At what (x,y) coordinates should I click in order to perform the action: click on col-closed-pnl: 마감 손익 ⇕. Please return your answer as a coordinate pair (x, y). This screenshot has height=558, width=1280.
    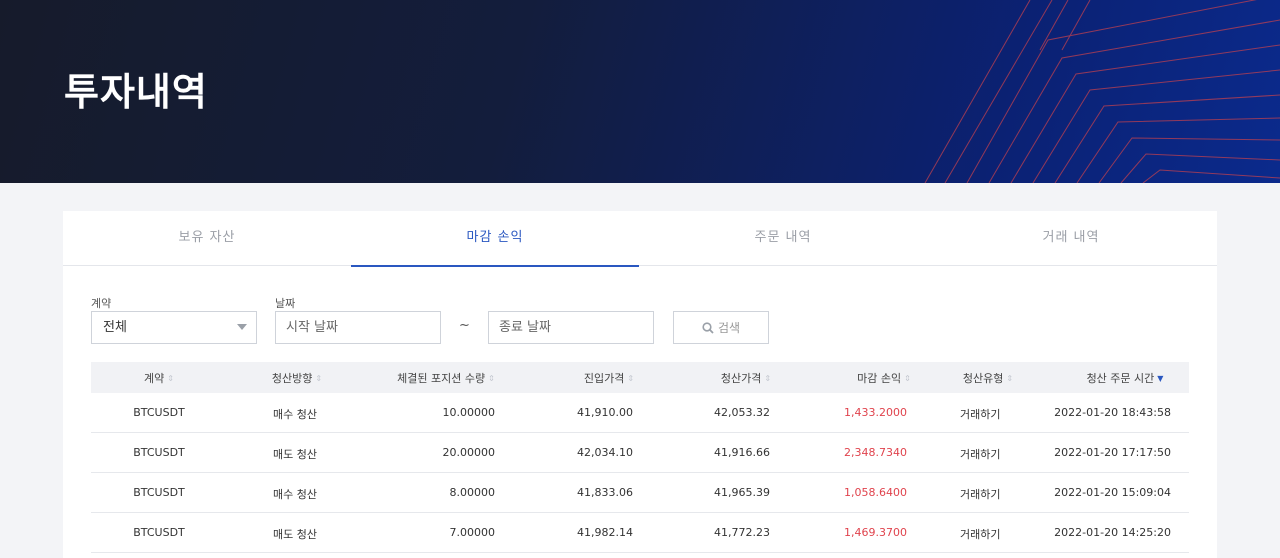
    Looking at the image, I should click on (884, 378).